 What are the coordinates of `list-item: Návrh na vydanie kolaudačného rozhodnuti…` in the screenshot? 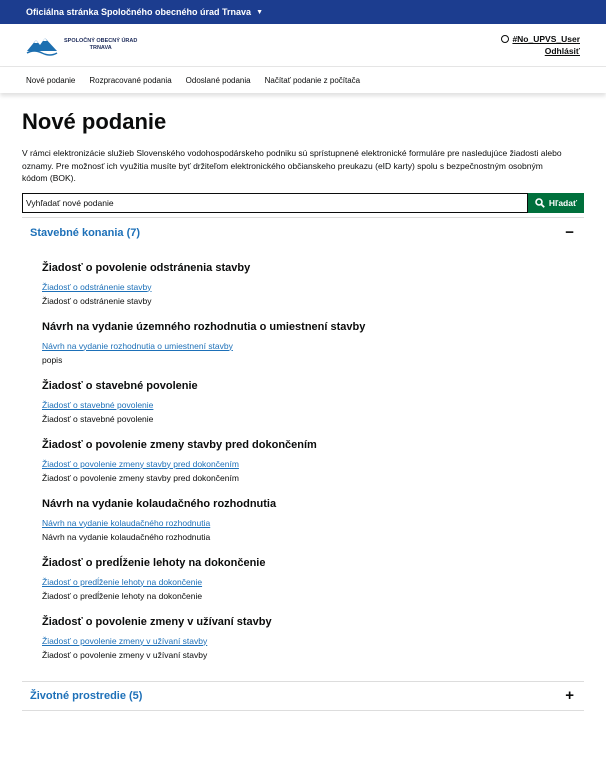 It's located at (303, 520).